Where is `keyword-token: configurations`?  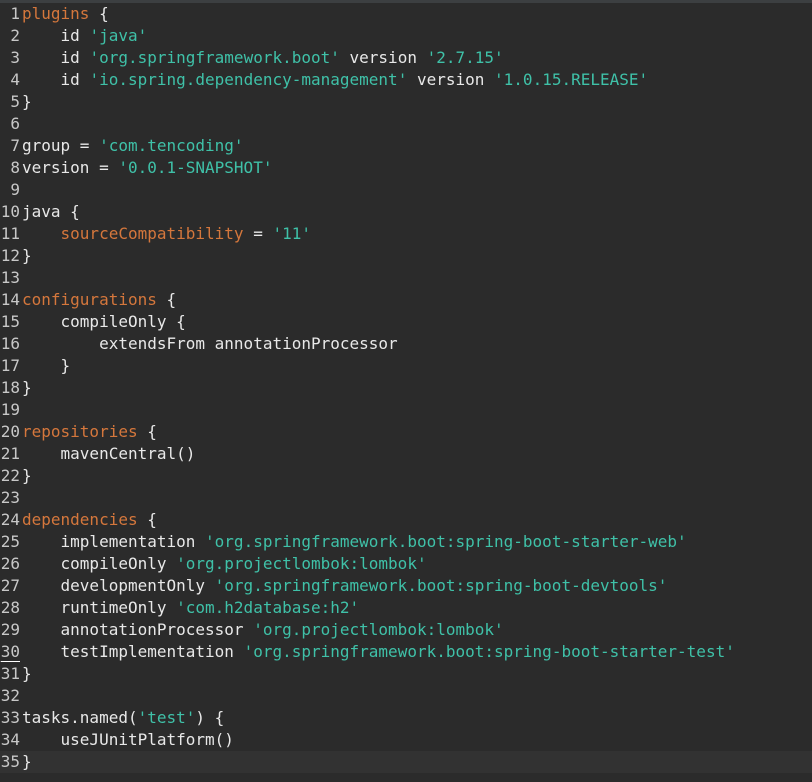
keyword-token: configurations is located at coordinates (89, 299).